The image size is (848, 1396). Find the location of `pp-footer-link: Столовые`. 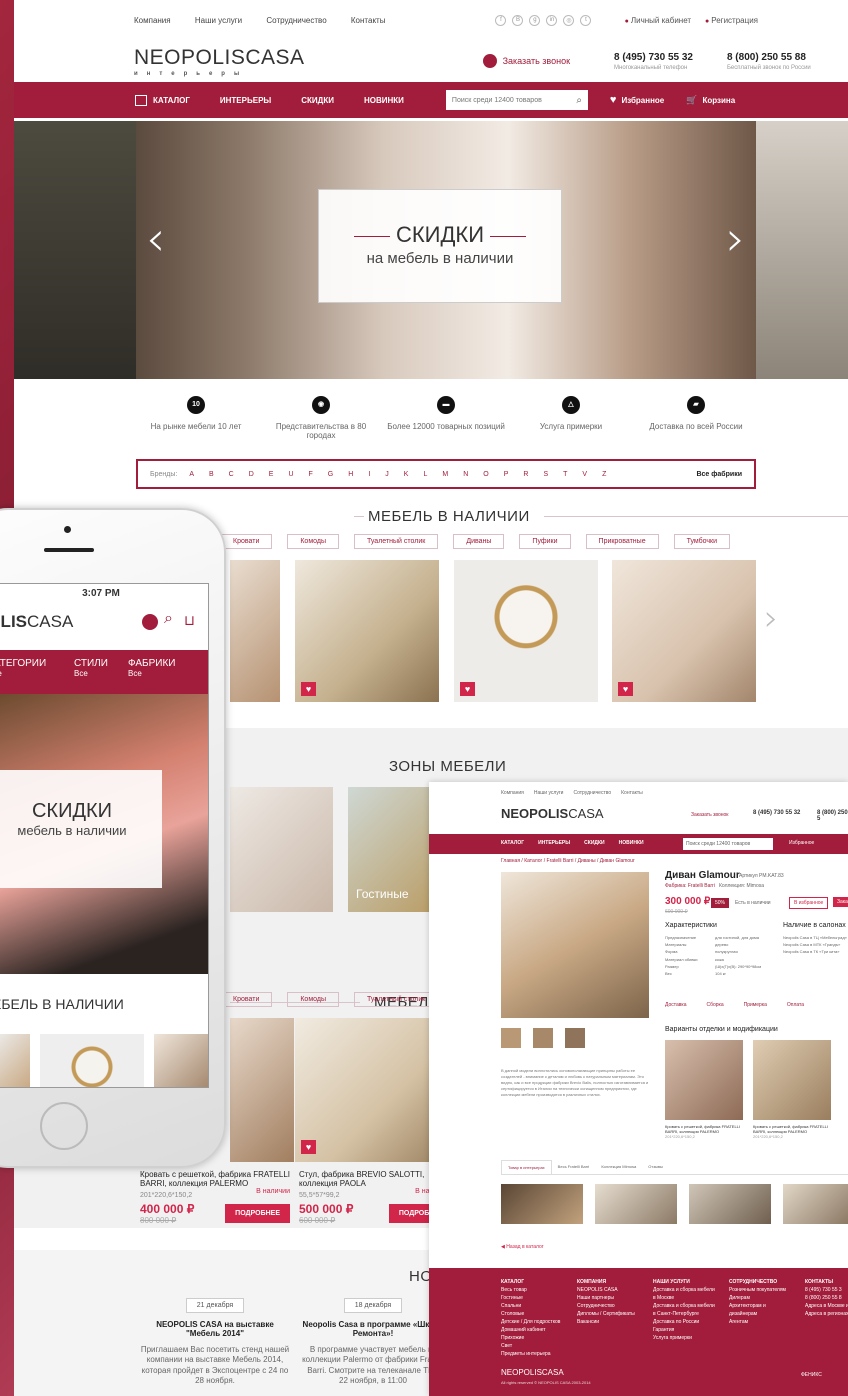

pp-footer-link: Столовые is located at coordinates (532, 1314).